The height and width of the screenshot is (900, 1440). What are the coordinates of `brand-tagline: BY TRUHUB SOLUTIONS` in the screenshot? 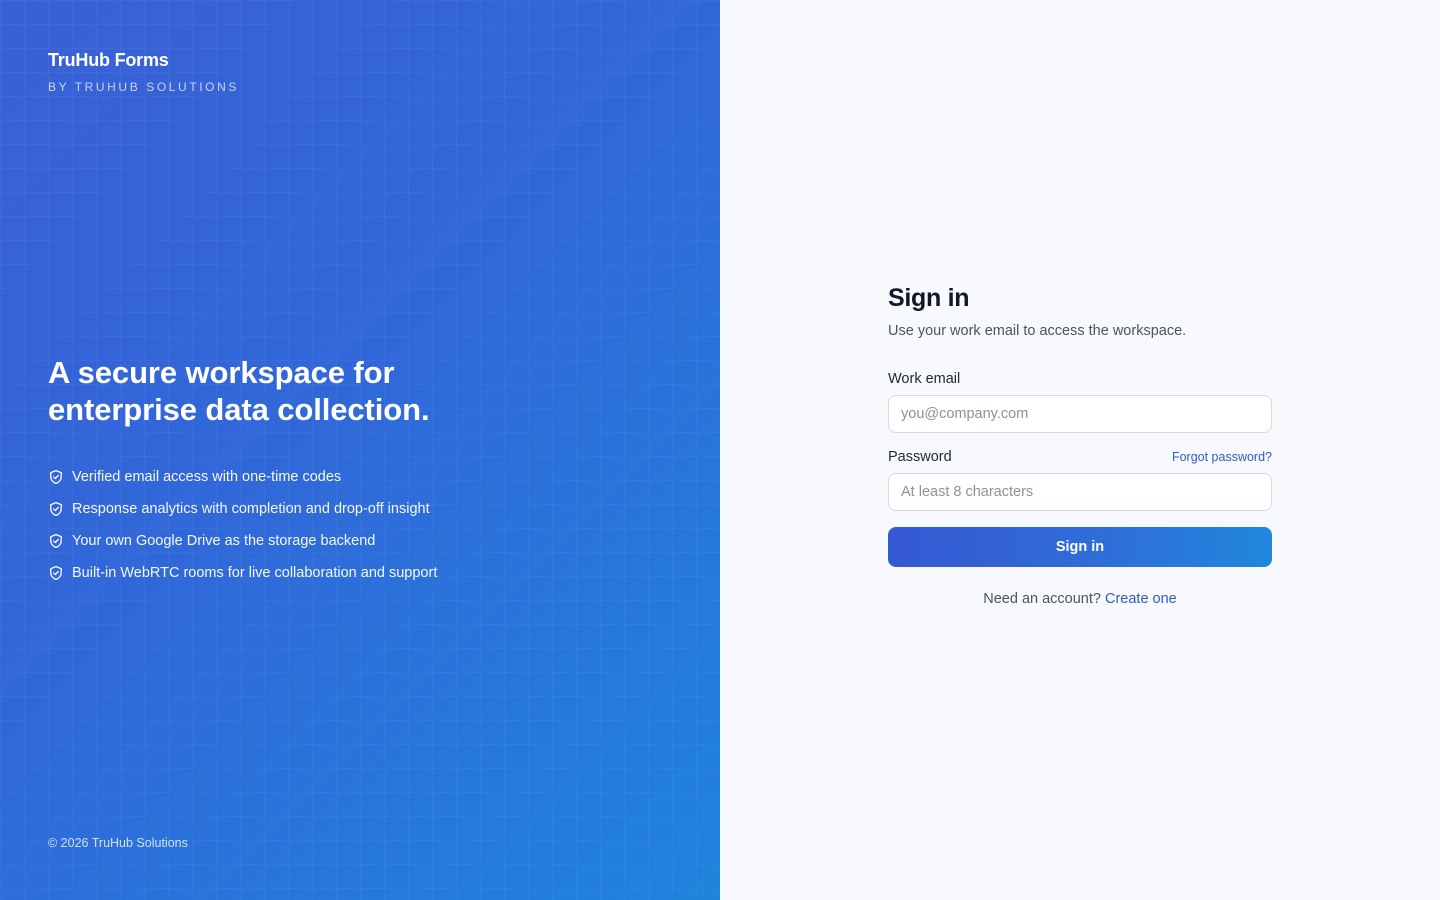 It's located at (143, 87).